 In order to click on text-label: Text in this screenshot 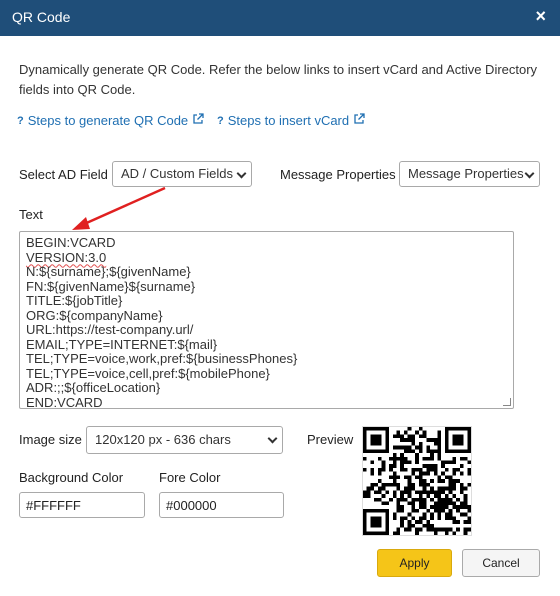, I will do `click(31, 214)`.